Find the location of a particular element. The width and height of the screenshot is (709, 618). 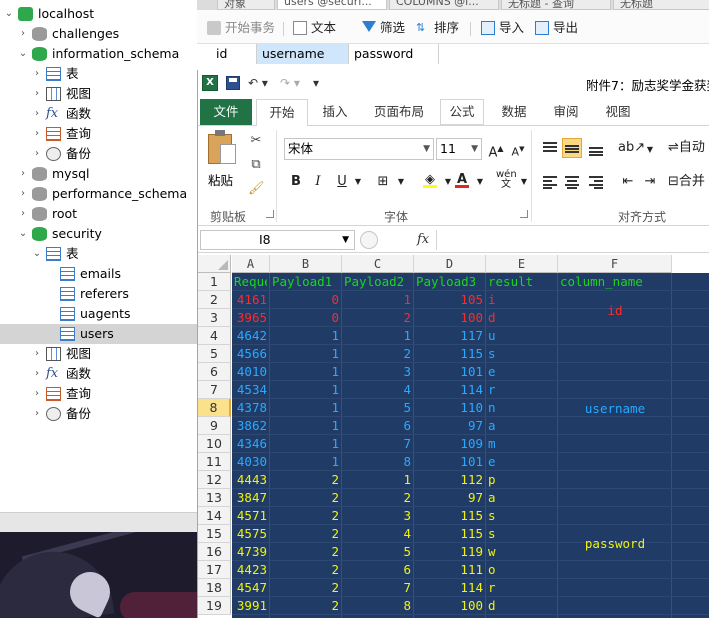

cell: 4010 is located at coordinates (250, 372).